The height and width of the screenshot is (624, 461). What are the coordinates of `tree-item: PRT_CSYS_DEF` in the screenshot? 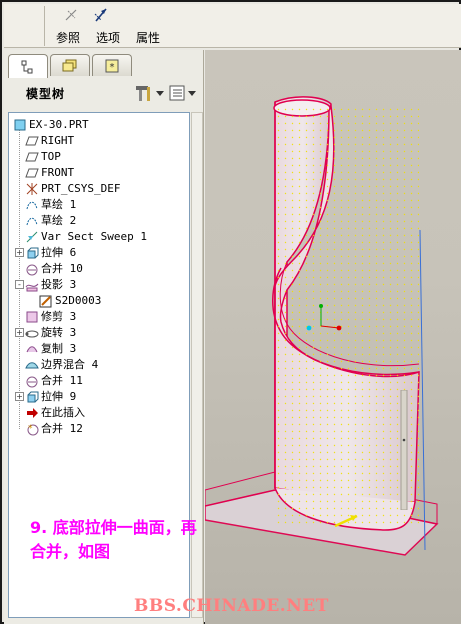 It's located at (99, 189).